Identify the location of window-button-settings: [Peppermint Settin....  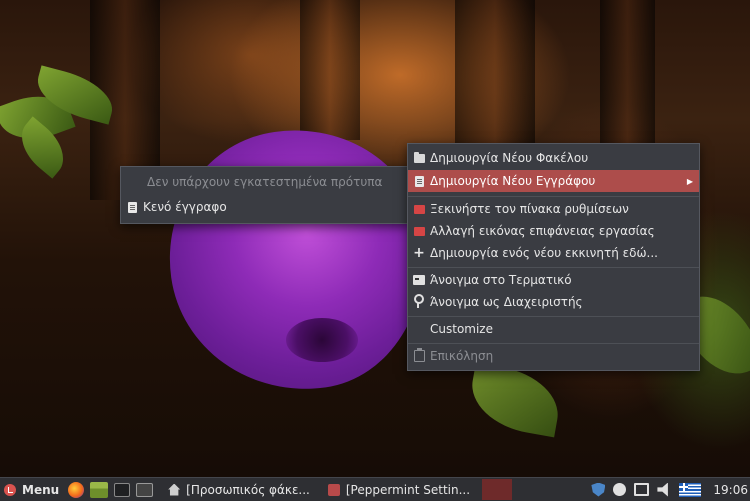
(399, 489).